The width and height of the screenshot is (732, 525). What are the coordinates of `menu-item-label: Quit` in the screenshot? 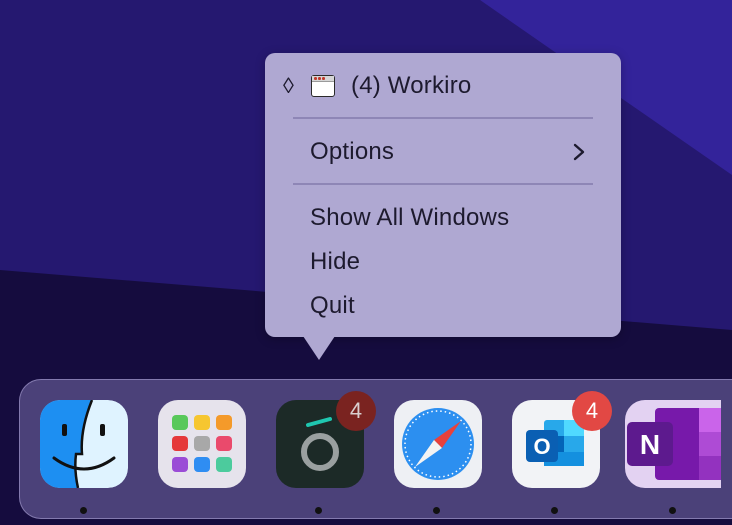 It's located at (332, 305).